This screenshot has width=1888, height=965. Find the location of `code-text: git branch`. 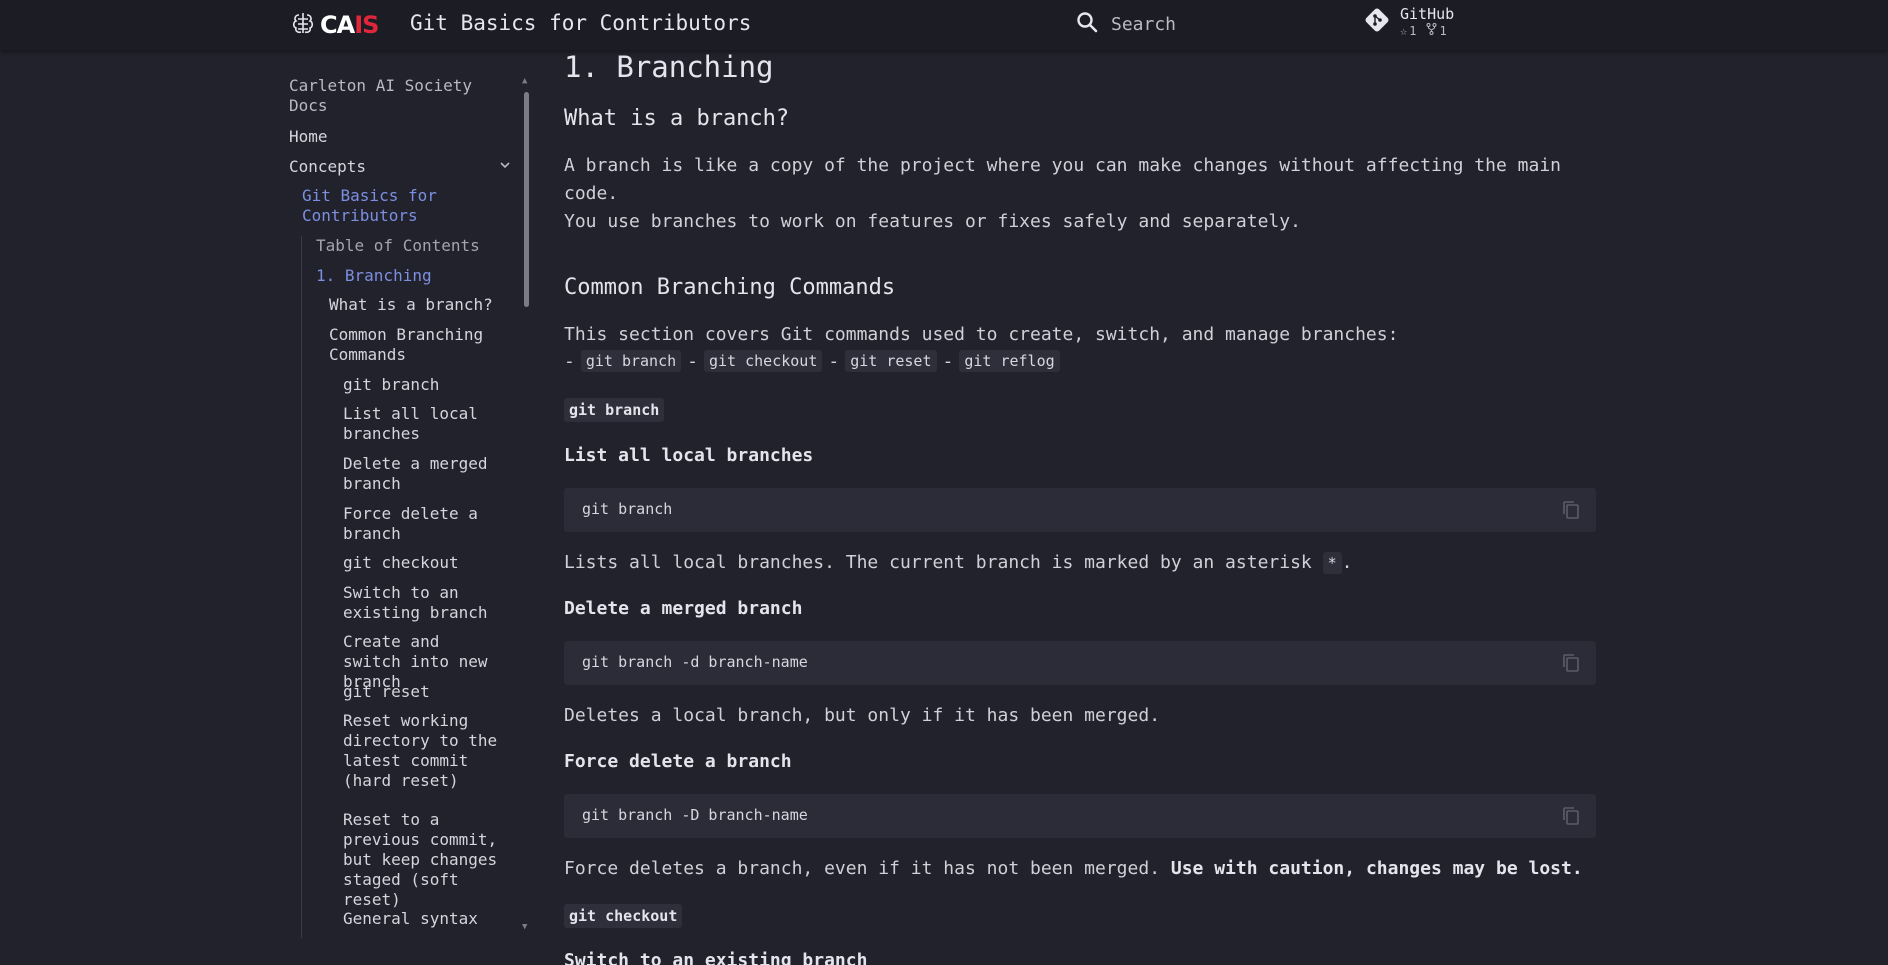

code-text: git branch is located at coordinates (627, 509).